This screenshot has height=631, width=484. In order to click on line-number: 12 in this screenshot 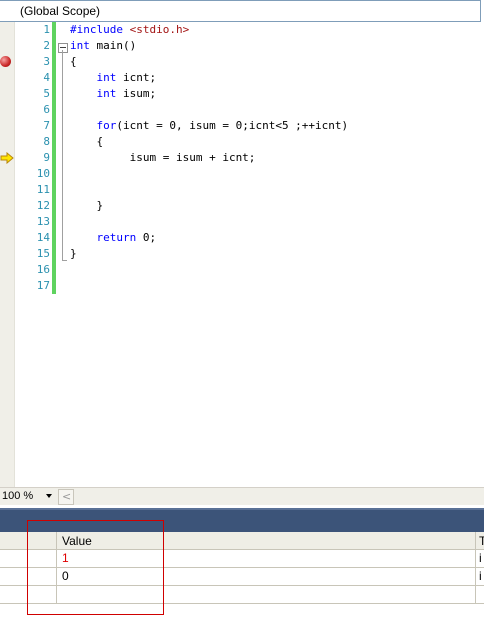, I will do `click(43, 205)`.